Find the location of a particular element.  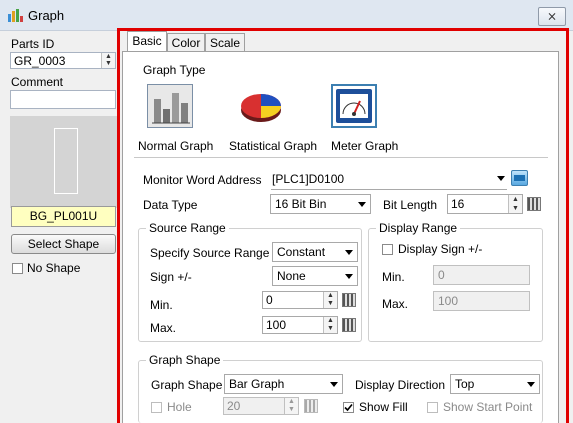

no-shape-label: No Shape is located at coordinates (54, 268).